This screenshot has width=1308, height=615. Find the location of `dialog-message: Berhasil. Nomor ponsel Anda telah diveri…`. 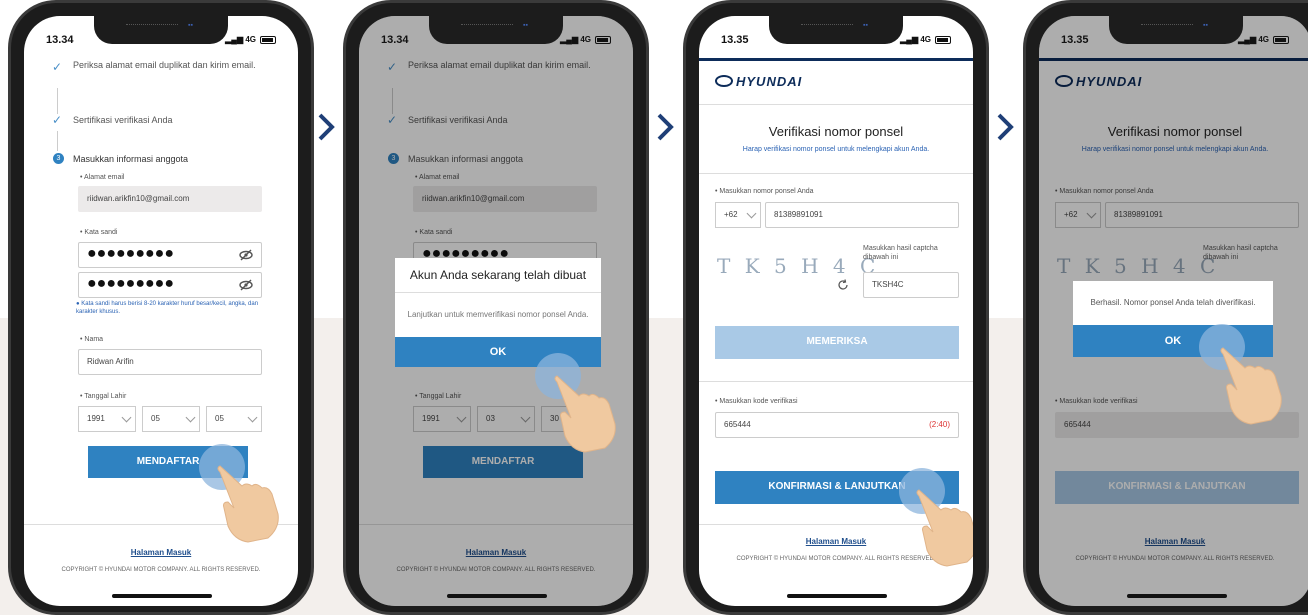

dialog-message: Berhasil. Nomor ponsel Anda telah diveri… is located at coordinates (1173, 302).